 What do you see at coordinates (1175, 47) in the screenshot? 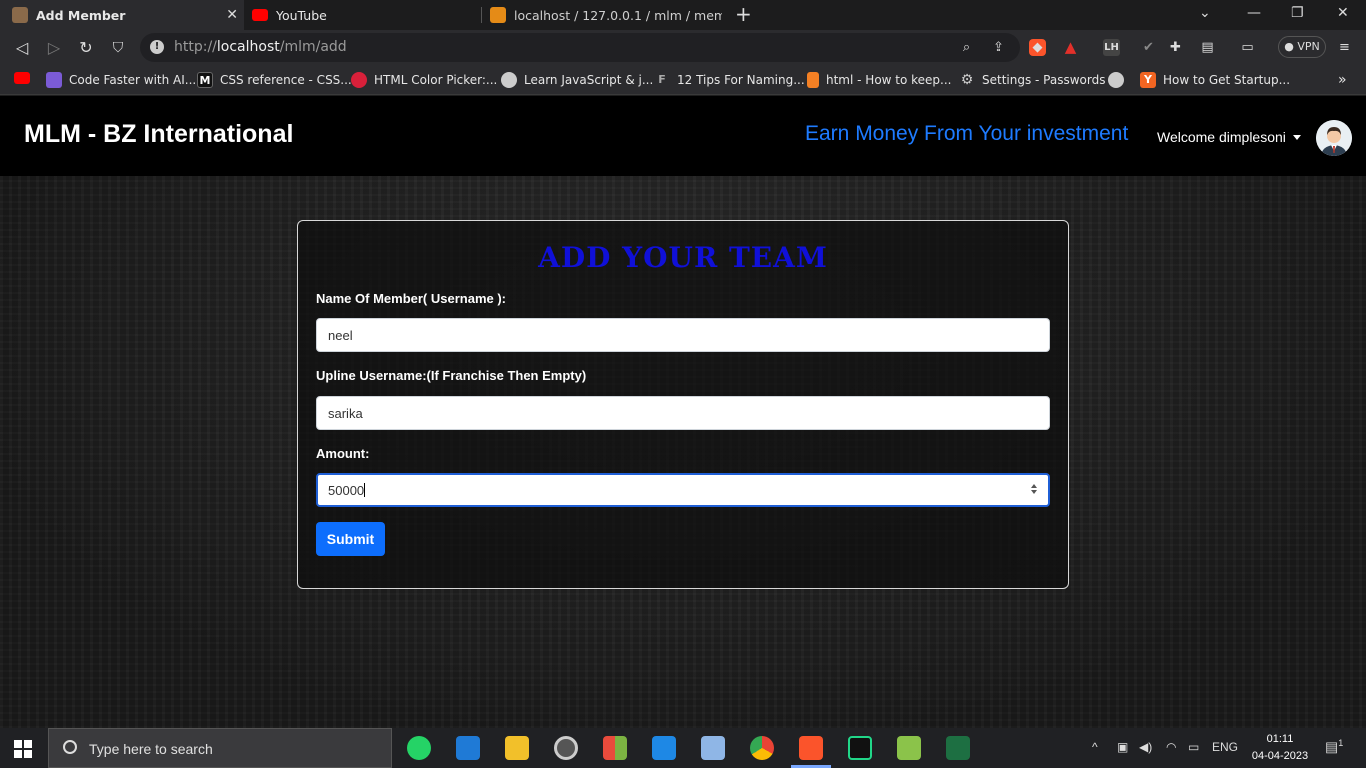
I see `extensions-icon: ✚` at bounding box center [1175, 47].